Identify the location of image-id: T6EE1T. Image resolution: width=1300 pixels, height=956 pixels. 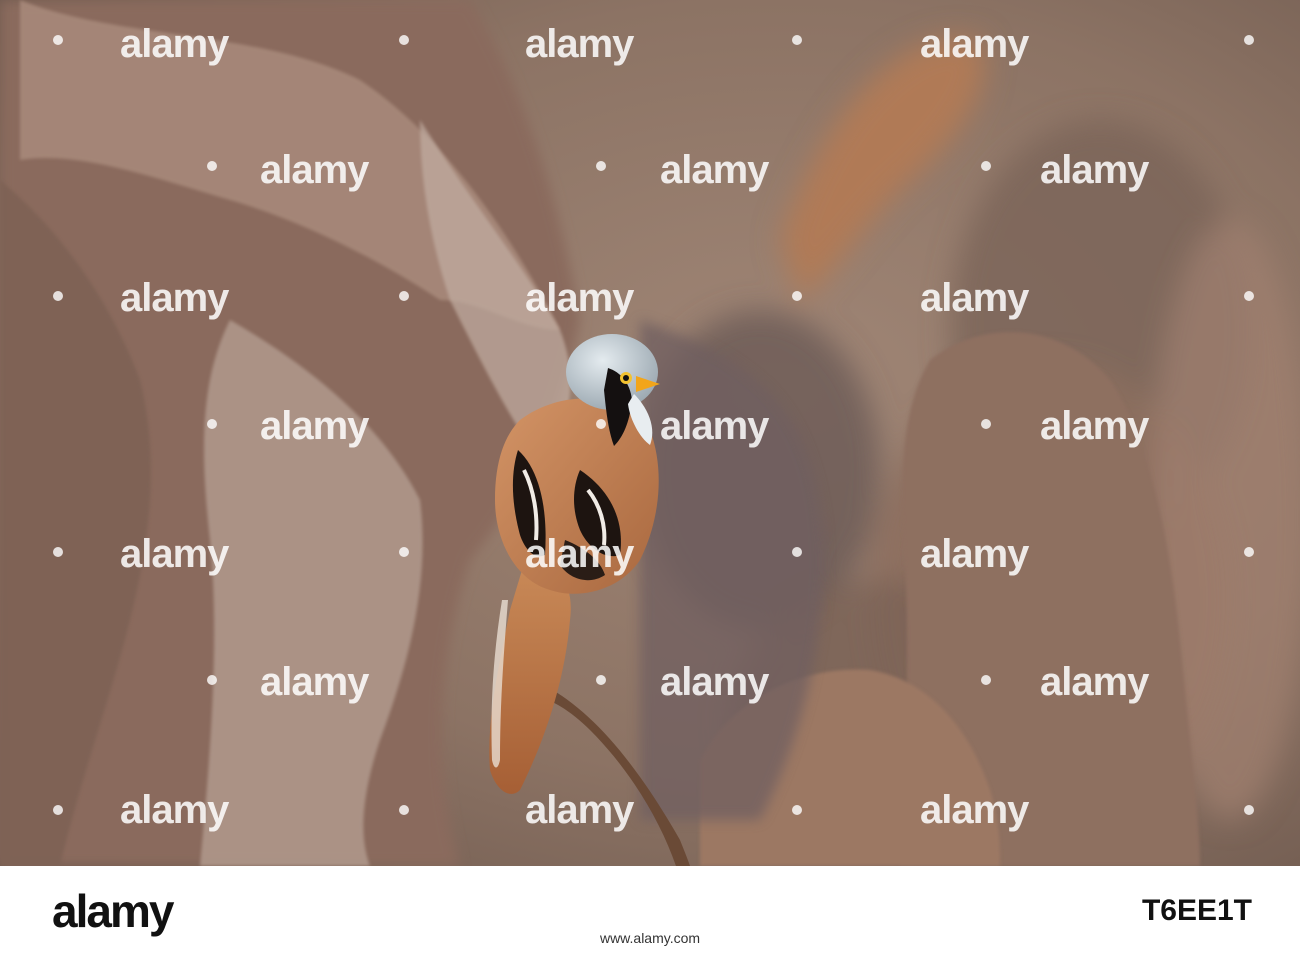
(1196, 910).